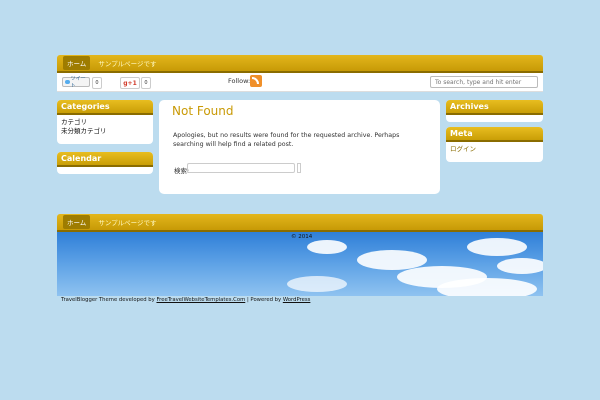 This screenshot has width=600, height=400. Describe the element at coordinates (494, 107) in the screenshot. I see `archives-title: Archives` at that location.